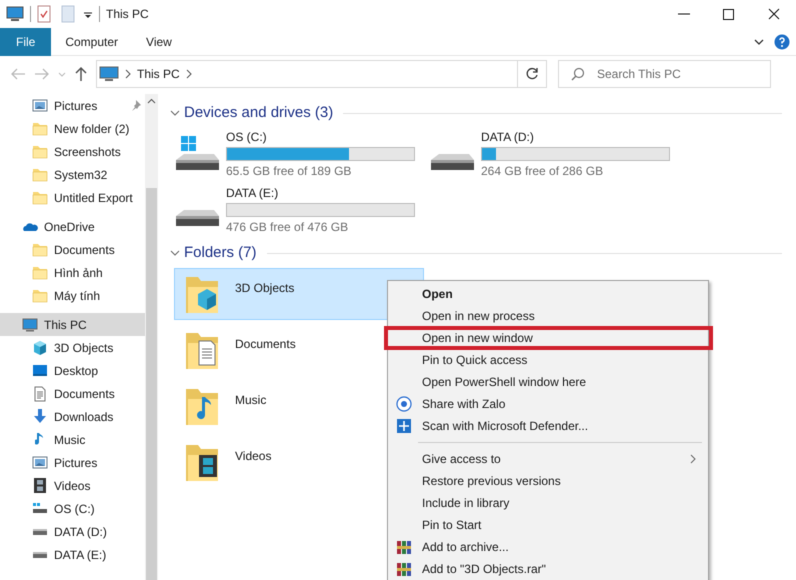 This screenshot has width=796, height=580. I want to click on search-icon, so click(578, 74).